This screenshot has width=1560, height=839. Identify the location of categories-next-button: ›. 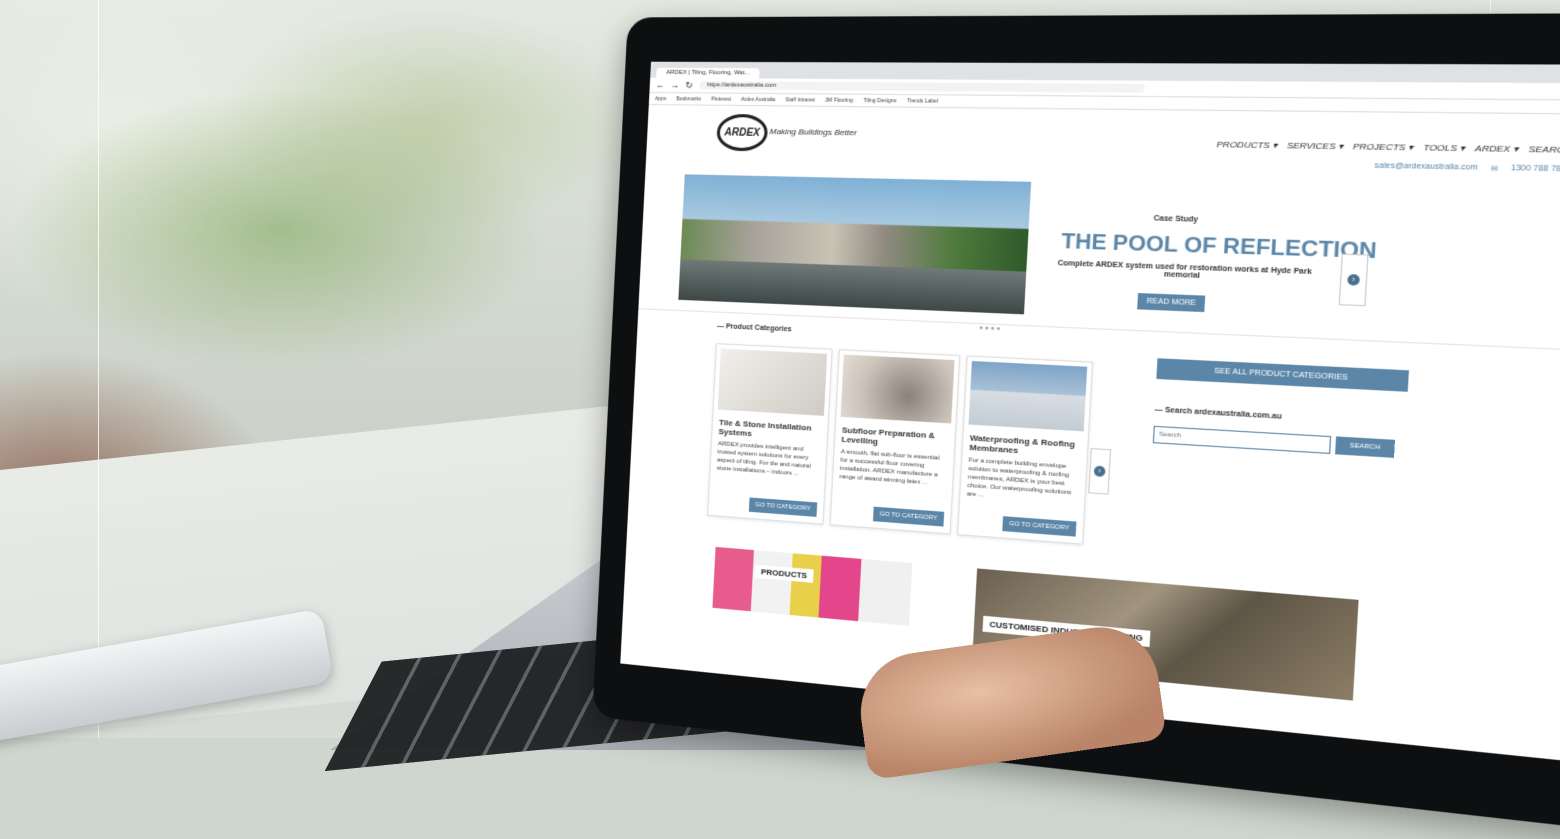
(1099, 471).